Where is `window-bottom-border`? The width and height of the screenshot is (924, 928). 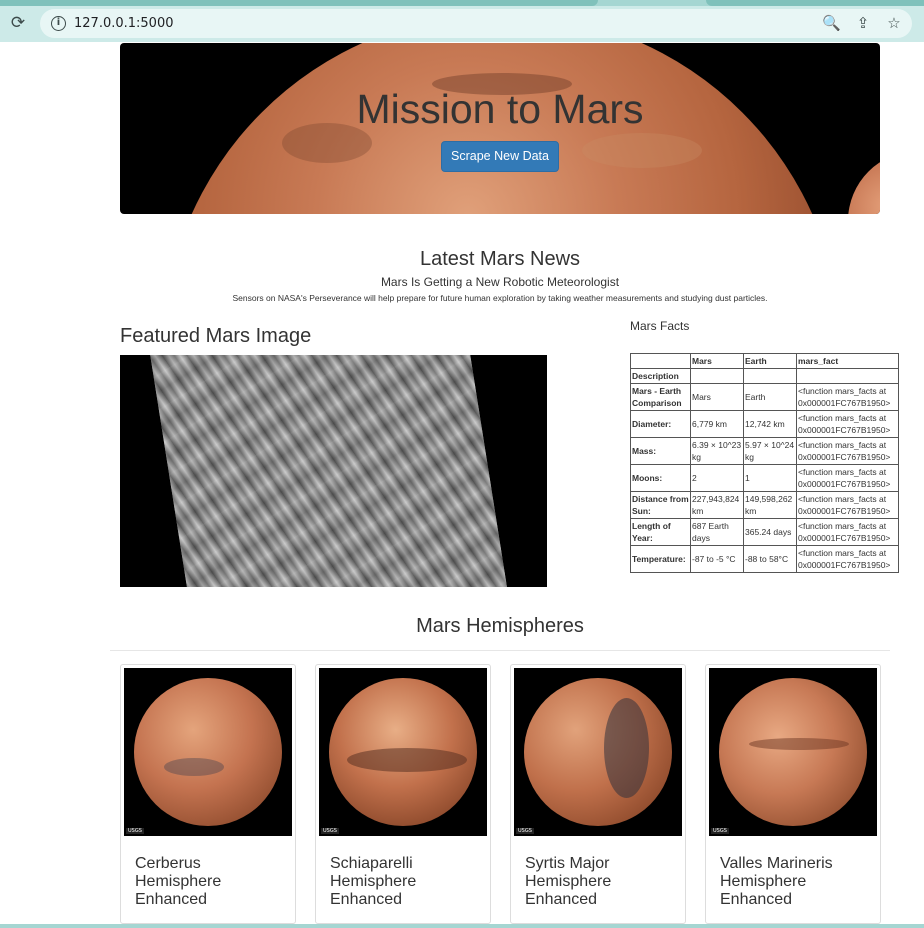
window-bottom-border is located at coordinates (462, 926).